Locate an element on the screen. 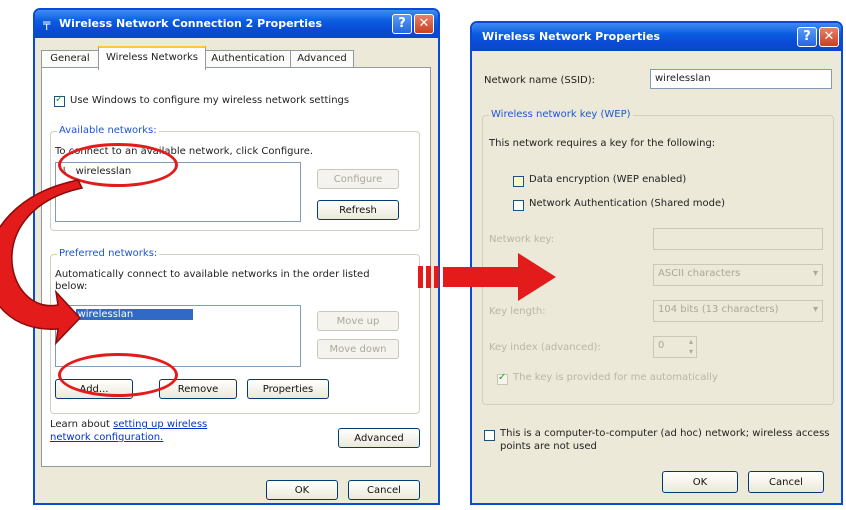  network-connection-icon: ╤ is located at coordinates (47, 23).